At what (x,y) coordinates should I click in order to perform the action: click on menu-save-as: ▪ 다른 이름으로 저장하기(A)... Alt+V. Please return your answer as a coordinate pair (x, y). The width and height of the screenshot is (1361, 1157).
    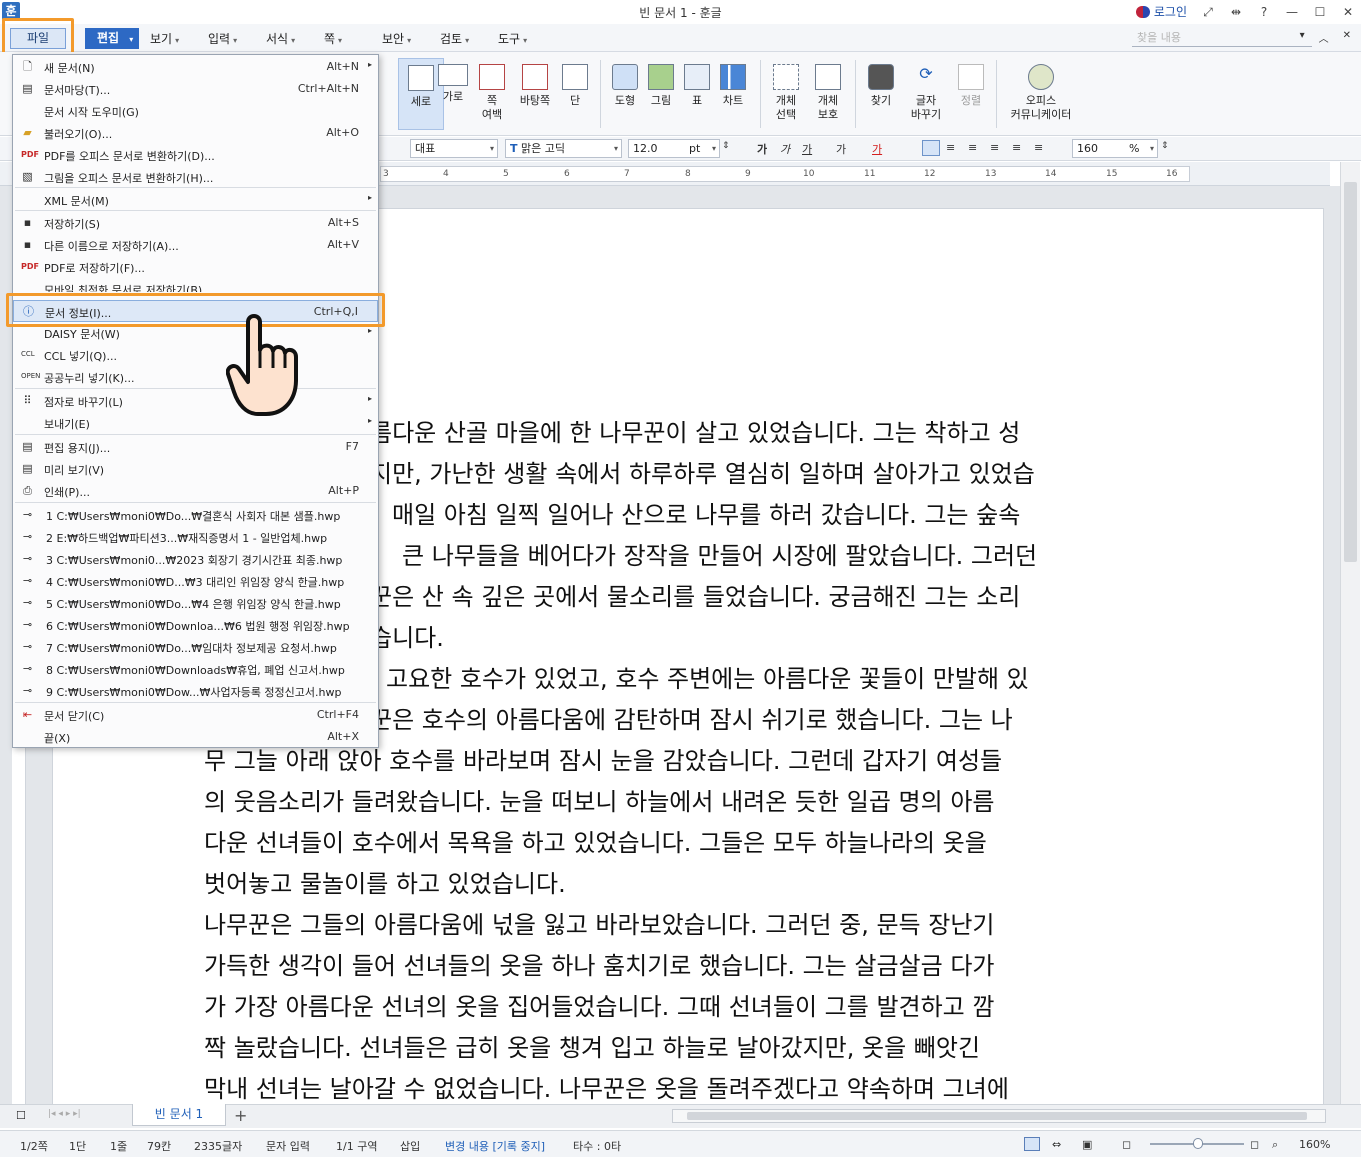
    Looking at the image, I should click on (195, 245).